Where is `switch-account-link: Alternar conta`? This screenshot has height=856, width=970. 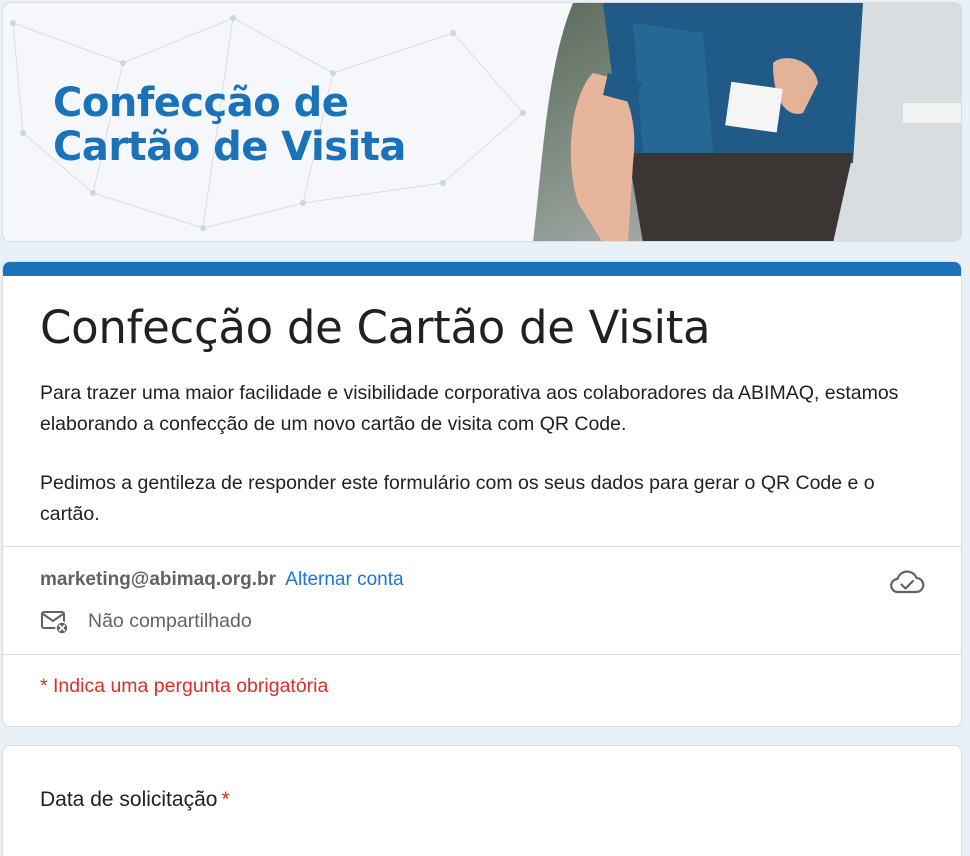
switch-account-link: Alternar conta is located at coordinates (344, 579).